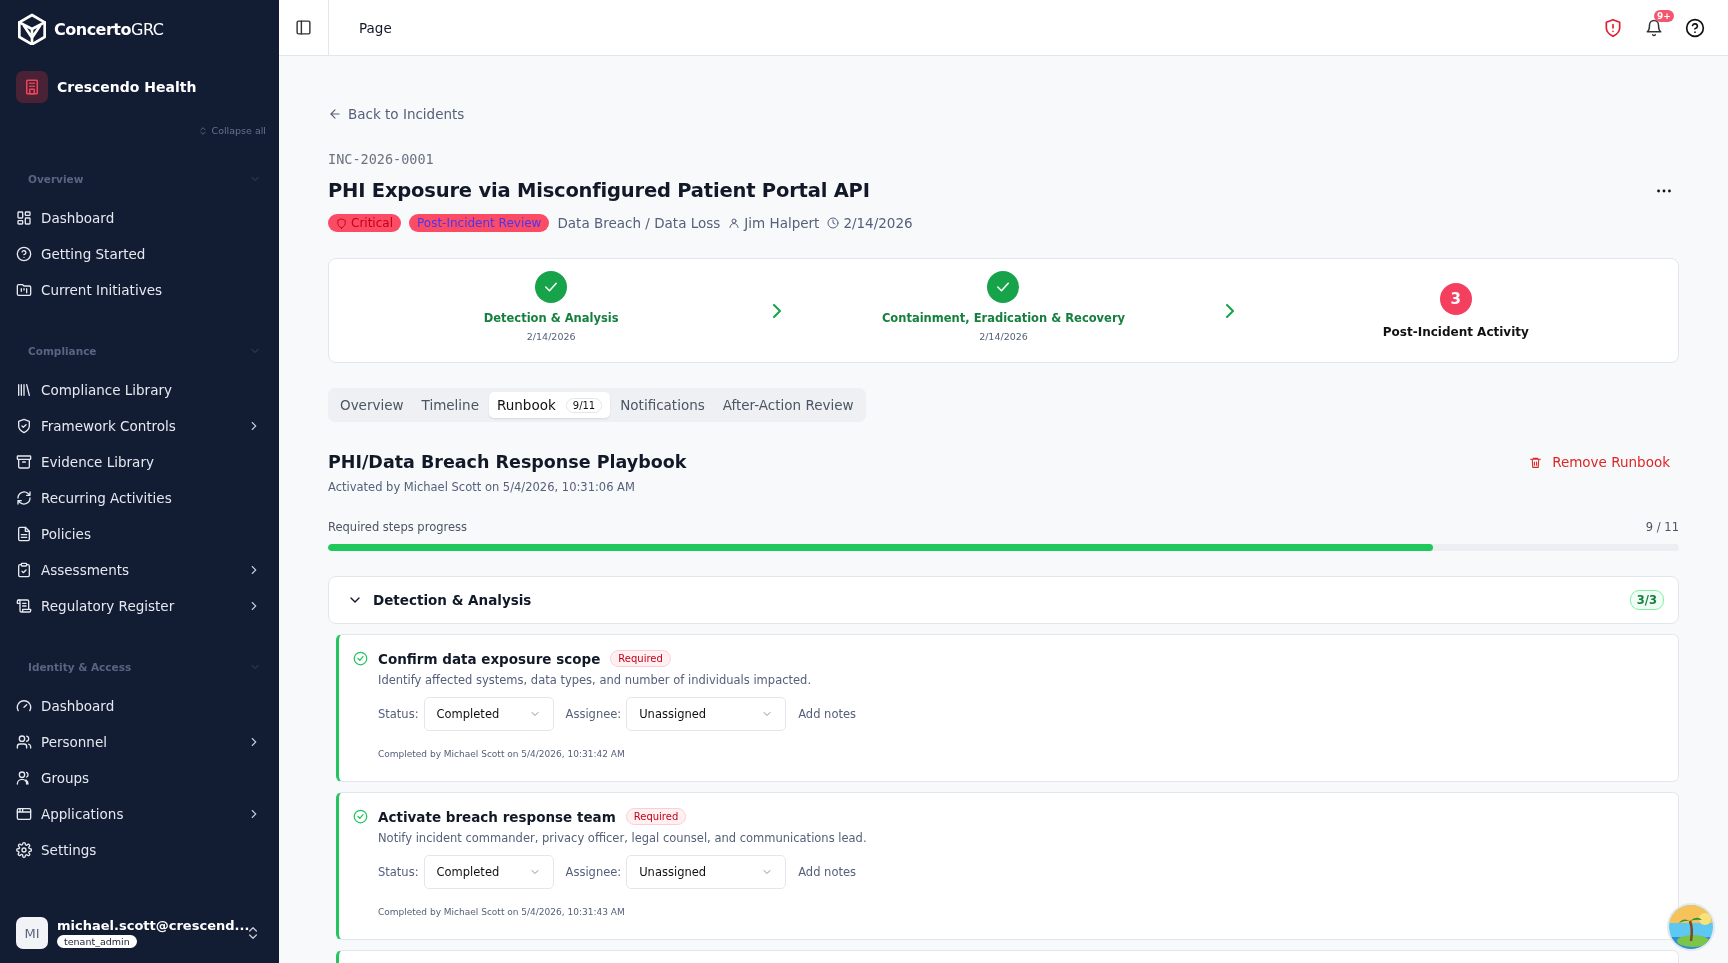 The image size is (1728, 963). I want to click on status-badge: Post-Incident Review, so click(479, 223).